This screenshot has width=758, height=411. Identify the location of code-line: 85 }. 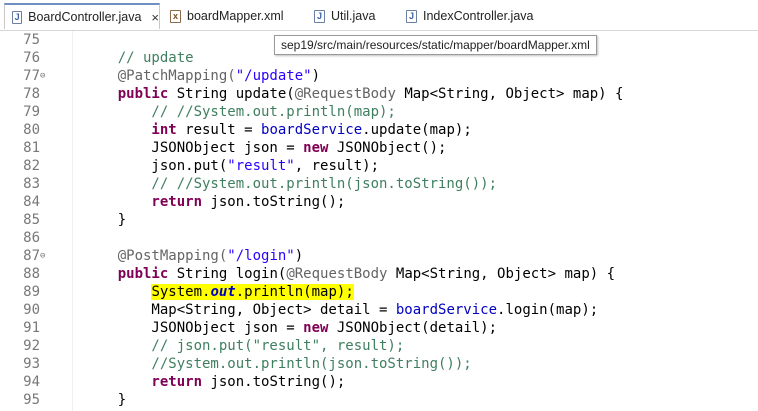
(379, 220).